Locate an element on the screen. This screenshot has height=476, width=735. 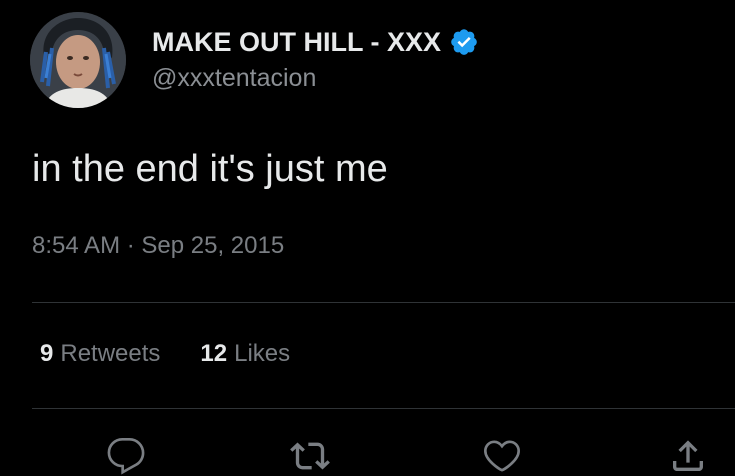
display-name-row: MAKE OUT HILL - XXX is located at coordinates (315, 42).